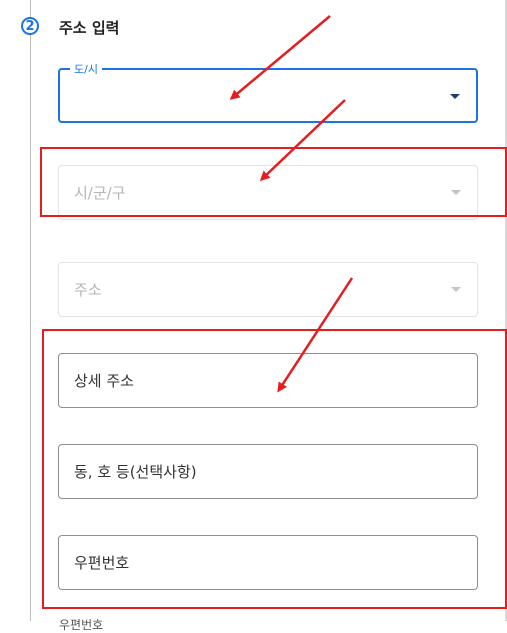 This screenshot has height=633, width=507. Describe the element at coordinates (89, 28) in the screenshot. I see `section-title: 주소 입력` at that location.